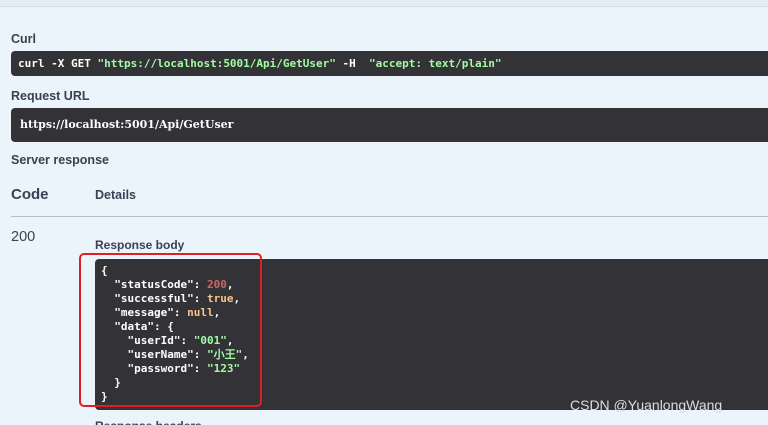 The image size is (768, 425). I want to click on request-url-label: Request URL, so click(50, 96).